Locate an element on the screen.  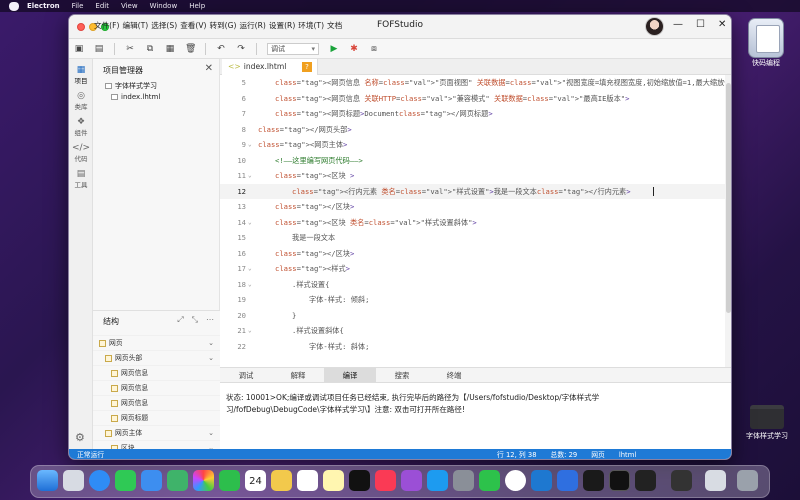
code-line: 10 <!——这里编写网页代码——> is located at coordinates (472, 161).